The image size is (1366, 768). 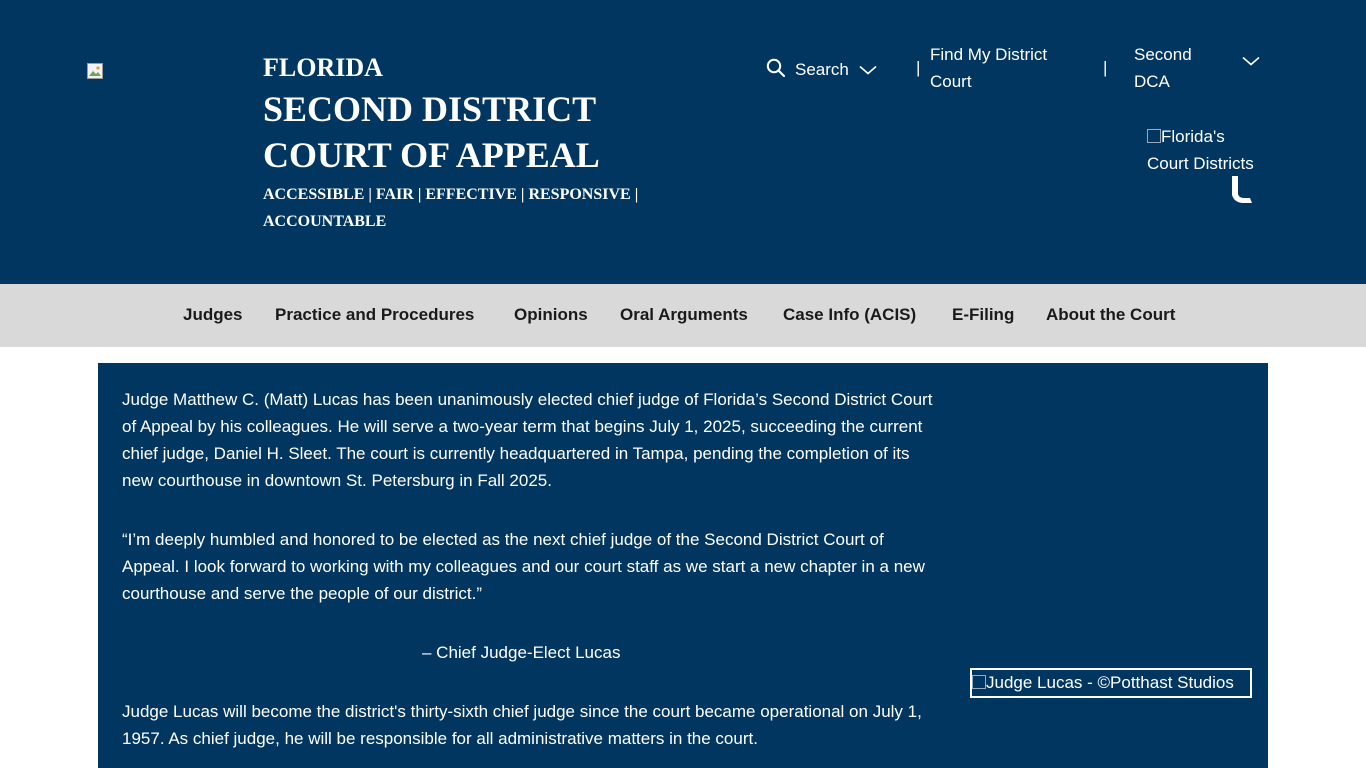 What do you see at coordinates (1200, 150) in the screenshot?
I see `districts-image-alt: Florida's Court Districts` at bounding box center [1200, 150].